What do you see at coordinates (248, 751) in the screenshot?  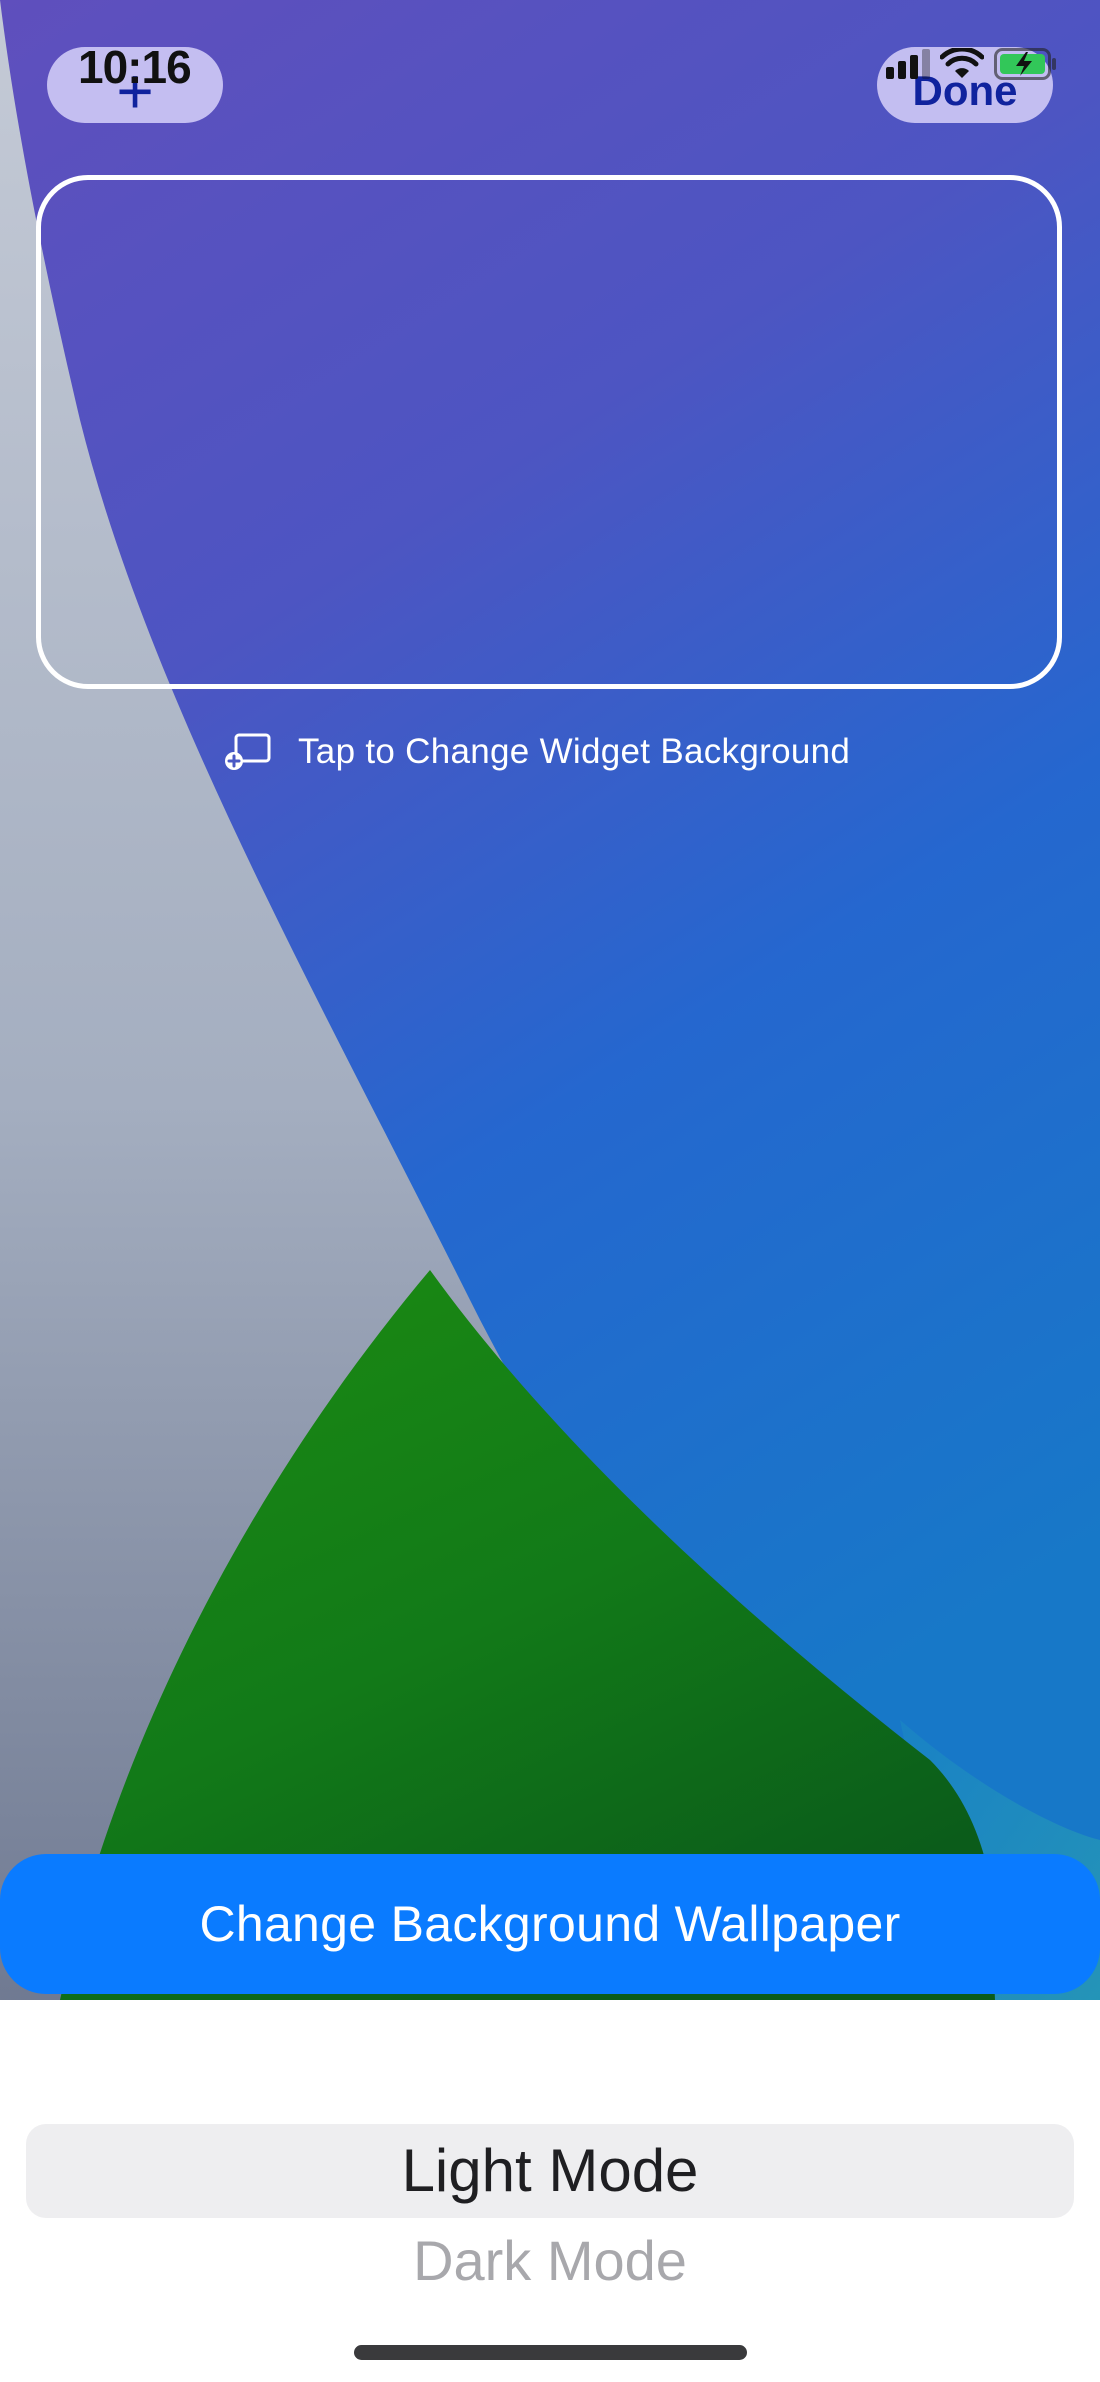 I see `add-background-icon` at bounding box center [248, 751].